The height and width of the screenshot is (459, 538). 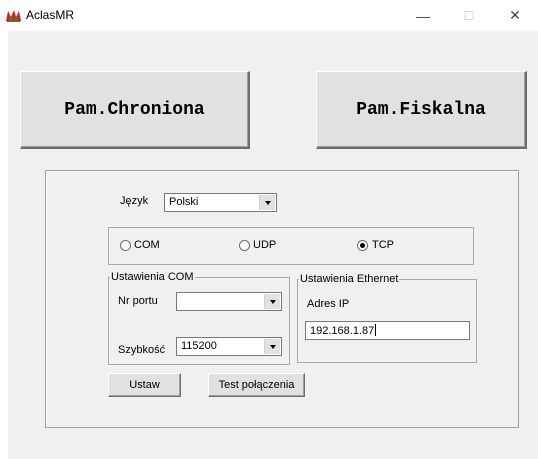 I want to click on radio-com-label: COM, so click(x=147, y=245).